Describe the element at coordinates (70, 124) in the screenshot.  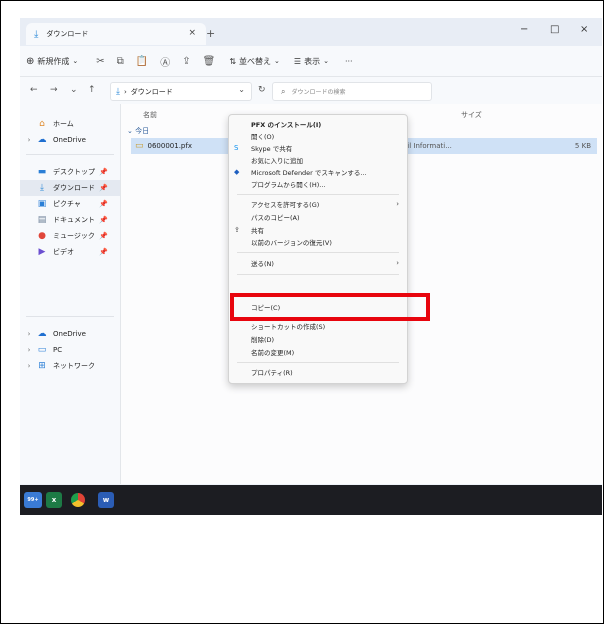
I see `sidebar-item-home: ⌂ ホーム` at that location.